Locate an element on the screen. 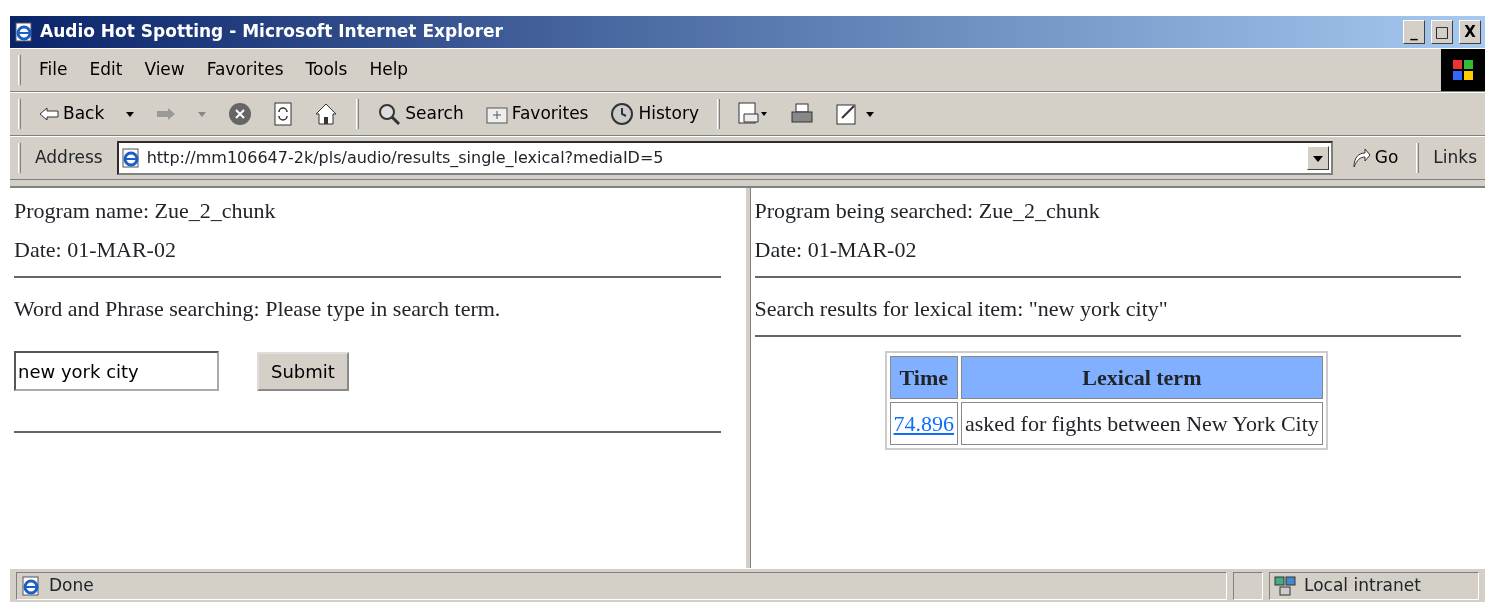 The height and width of the screenshot is (604, 1485). program-name: Program being searched: Zue_2_chunk is located at coordinates (927, 211).